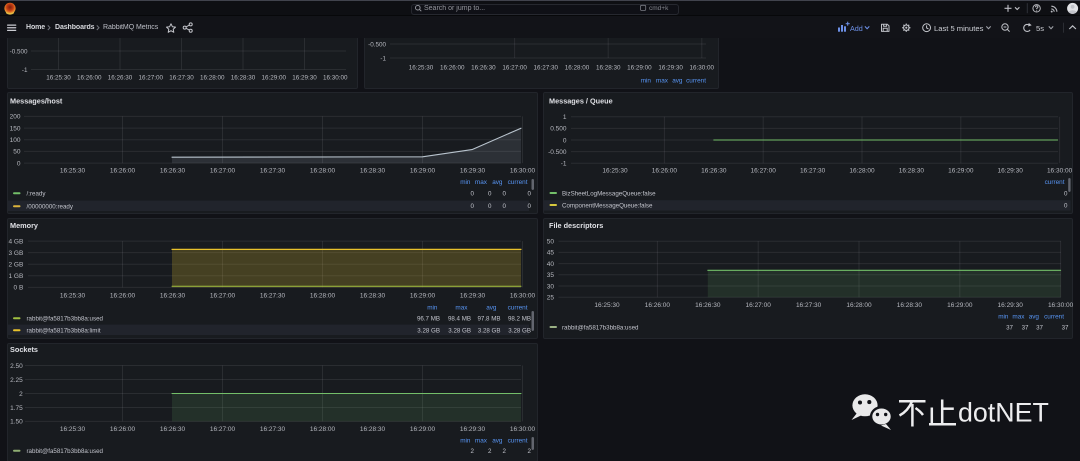 The height and width of the screenshot is (461, 1080). Describe the element at coordinates (15, 265) in the screenshot. I see `svg-text: 2 GB` at that location.